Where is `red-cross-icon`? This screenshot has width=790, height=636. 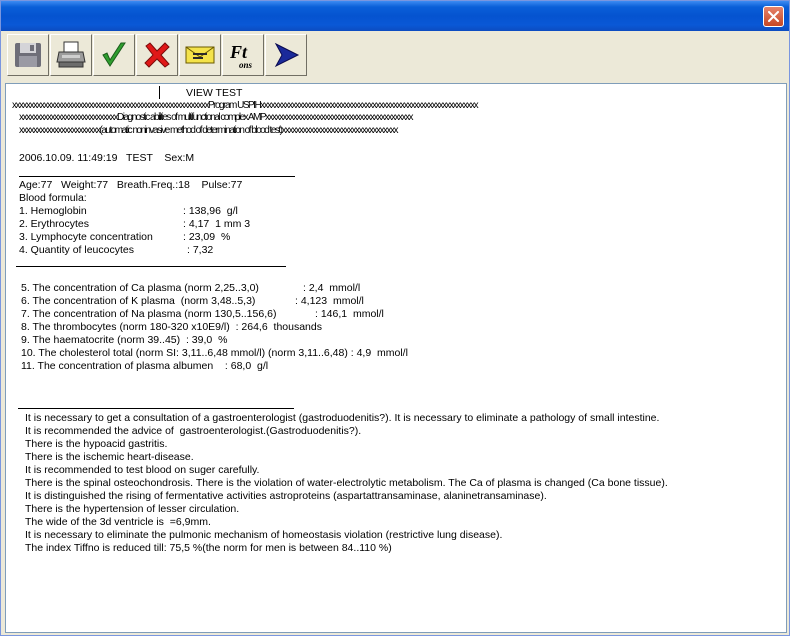 red-cross-icon is located at coordinates (157, 55).